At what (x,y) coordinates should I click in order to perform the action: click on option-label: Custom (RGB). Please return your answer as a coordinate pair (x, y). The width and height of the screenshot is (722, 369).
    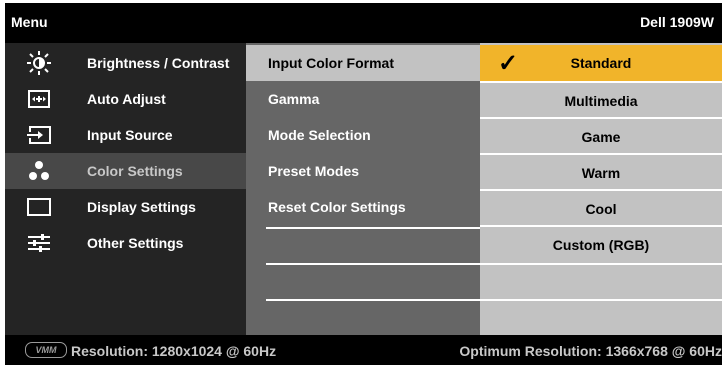
    Looking at the image, I should click on (601, 245).